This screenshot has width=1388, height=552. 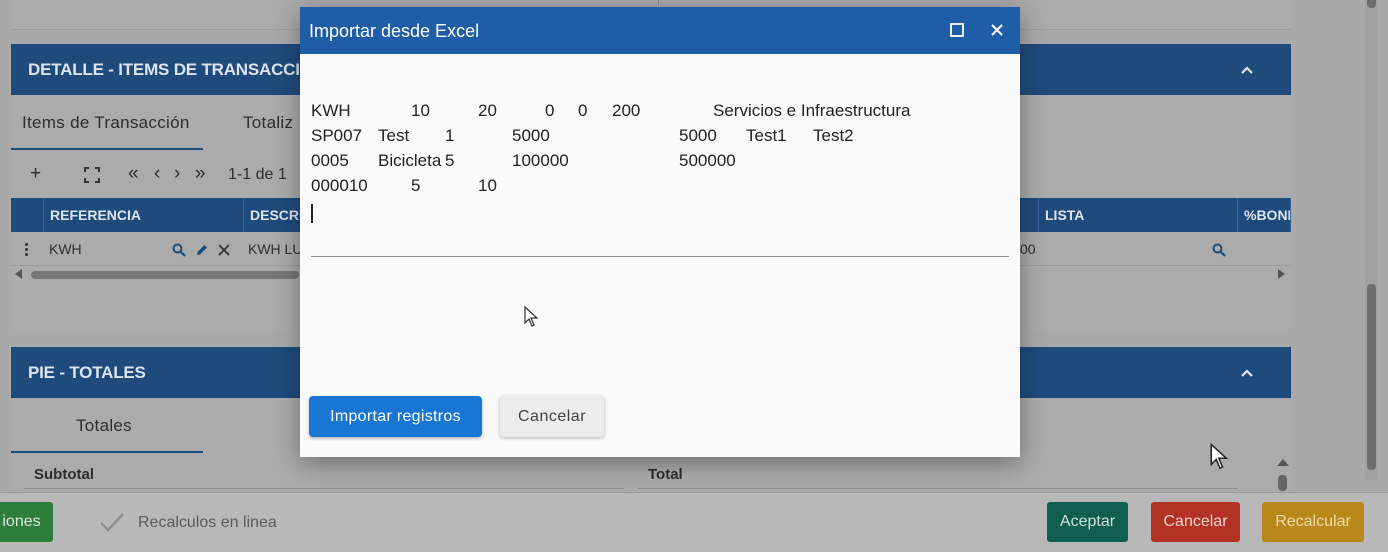 I want to click on paste-token: Test2, so click(x=833, y=135).